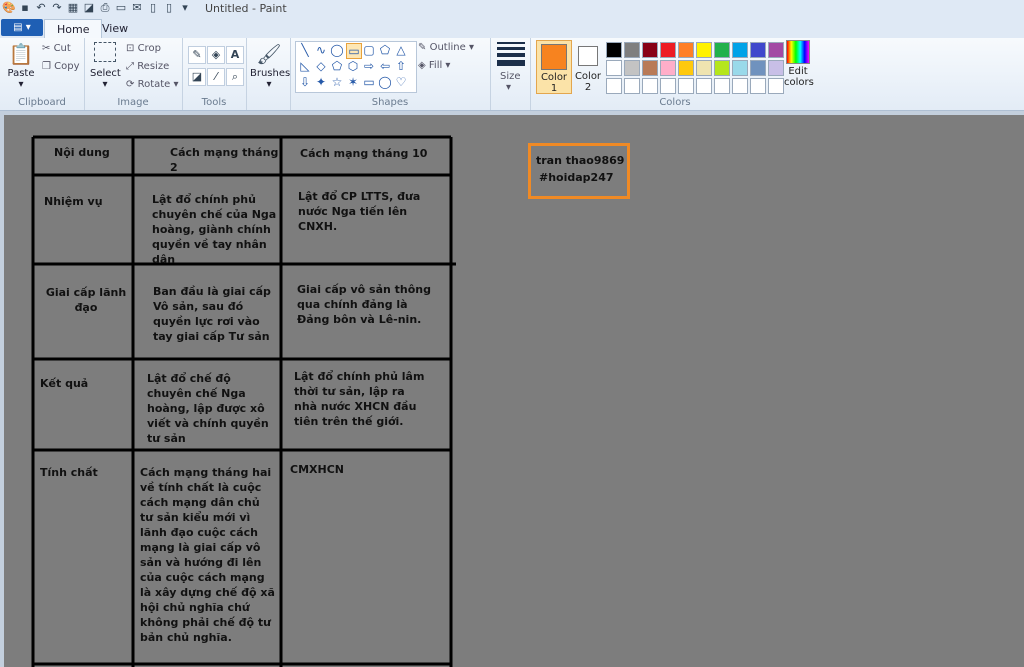 The image size is (1024, 667). What do you see at coordinates (46, 66) in the screenshot?
I see `copy-icon: ❐` at bounding box center [46, 66].